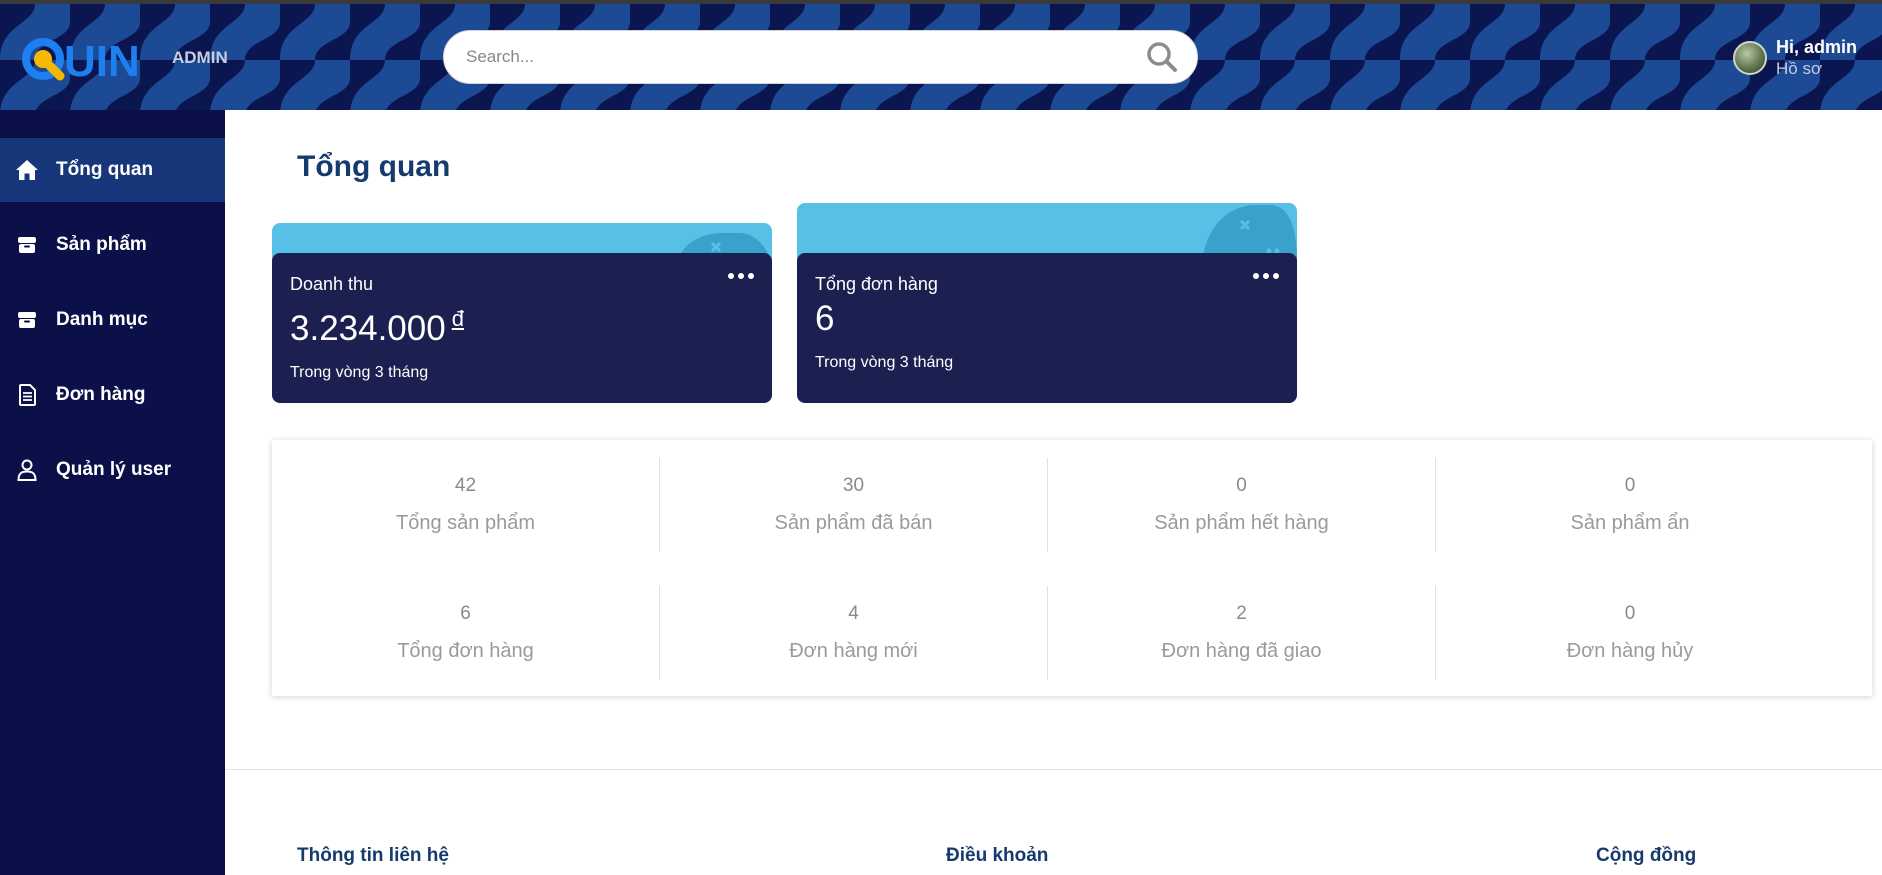 This screenshot has width=1882, height=875. I want to click on stat-label: Sản phẩm đã bán, so click(853, 523).